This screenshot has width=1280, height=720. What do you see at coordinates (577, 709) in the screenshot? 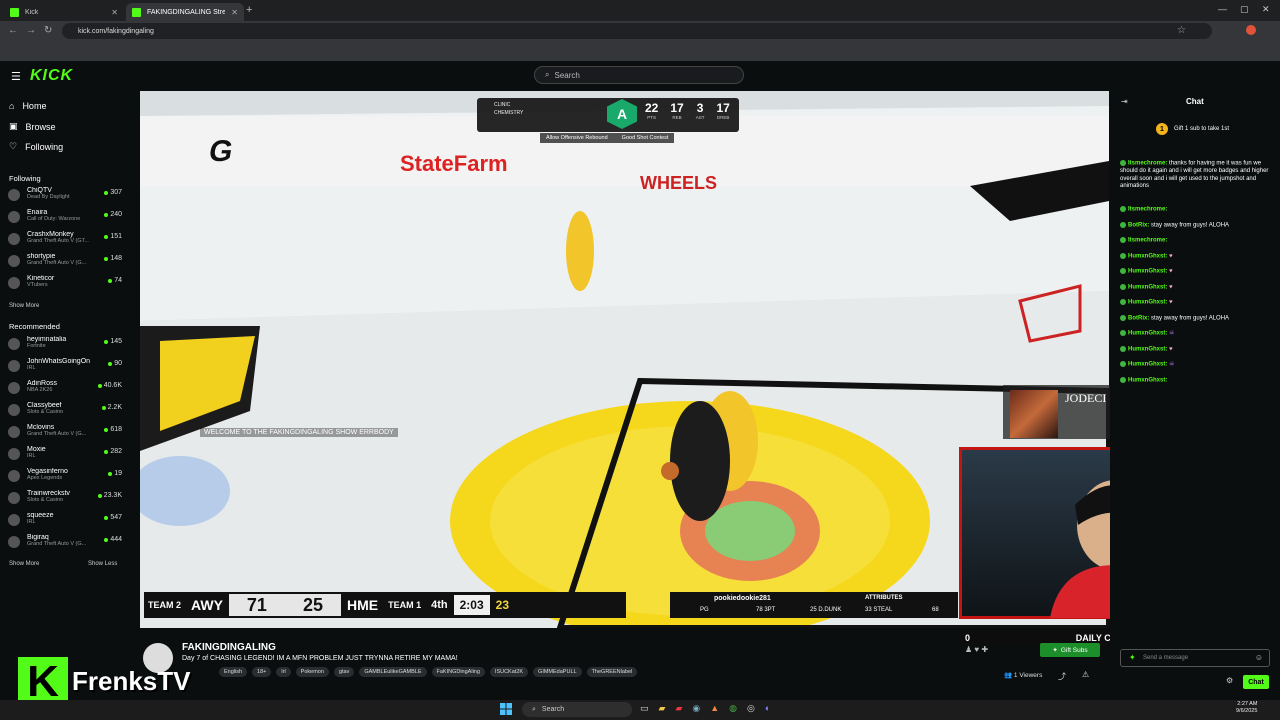
I see `taskbar-search: ⌕ Search` at bounding box center [577, 709].